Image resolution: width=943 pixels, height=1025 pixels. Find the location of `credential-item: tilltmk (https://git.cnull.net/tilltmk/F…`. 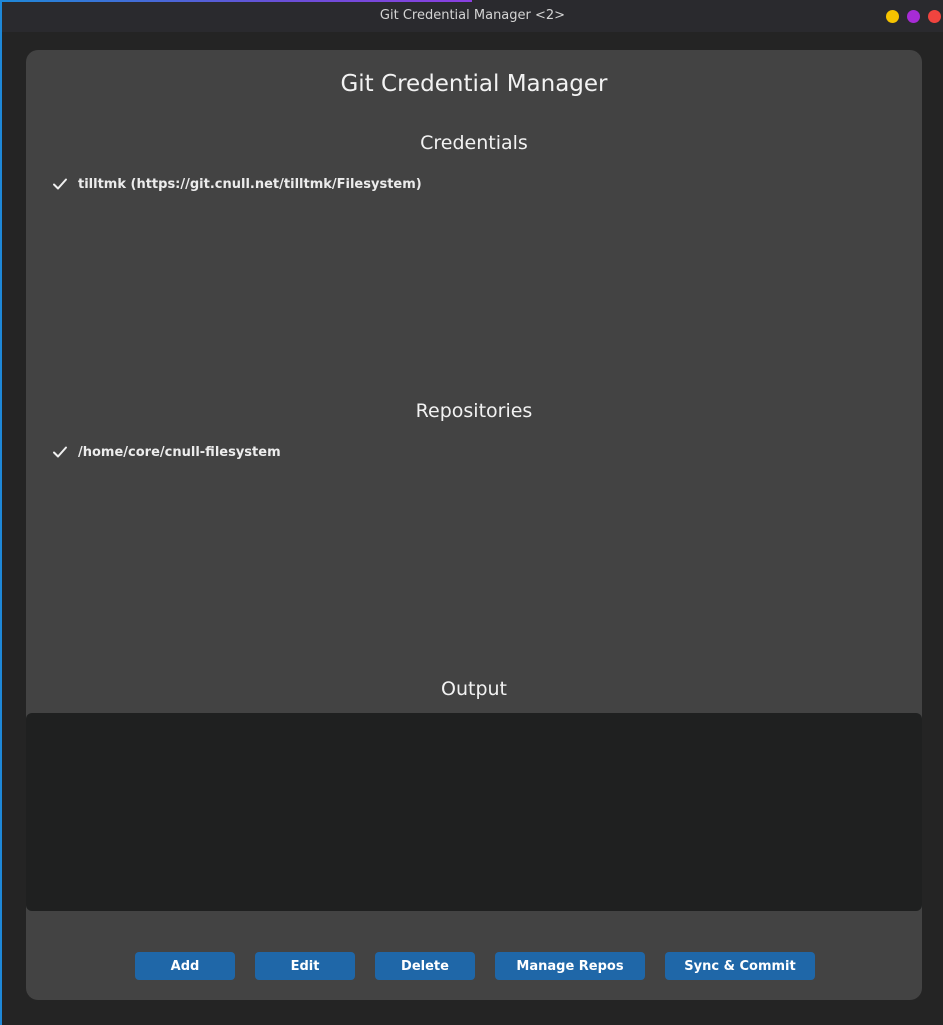

credential-item: tilltmk (https://git.cnull.net/tilltmk/F… is located at coordinates (472, 184).